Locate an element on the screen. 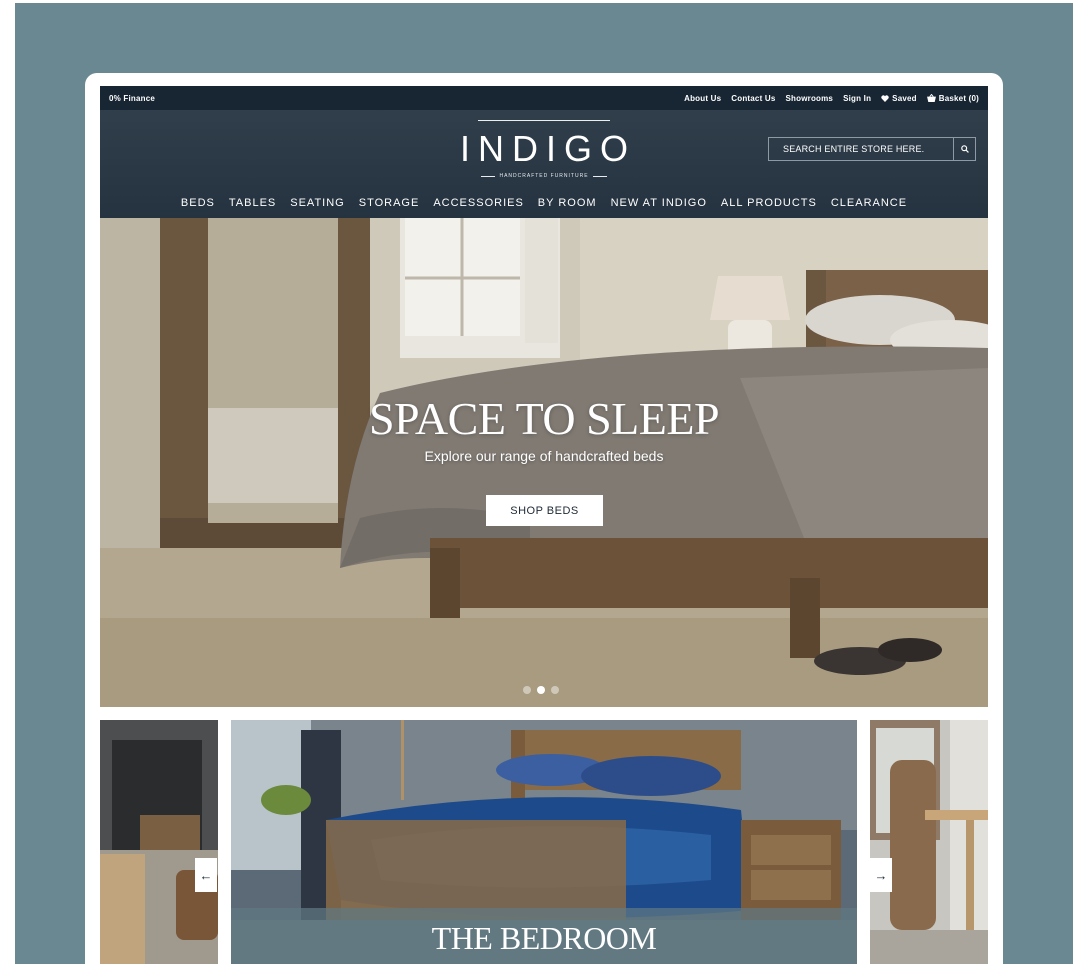 The height and width of the screenshot is (964, 1079). tagline-dash-right is located at coordinates (599, 176).